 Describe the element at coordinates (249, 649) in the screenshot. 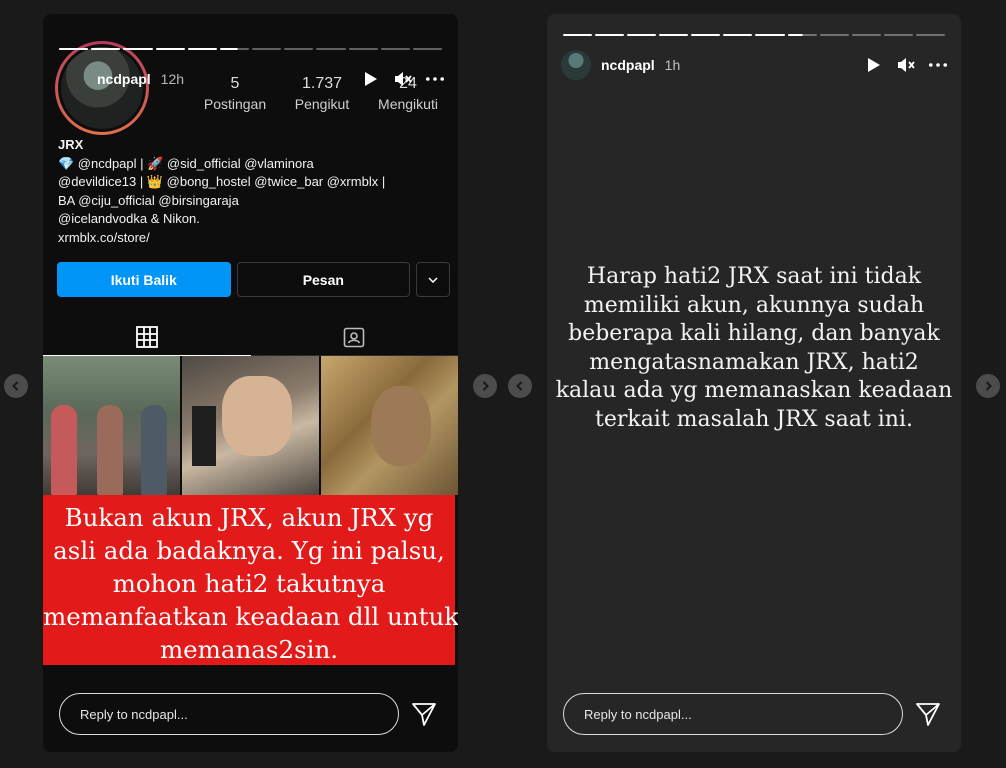

I see `caption-line: memanas2sin.` at that location.